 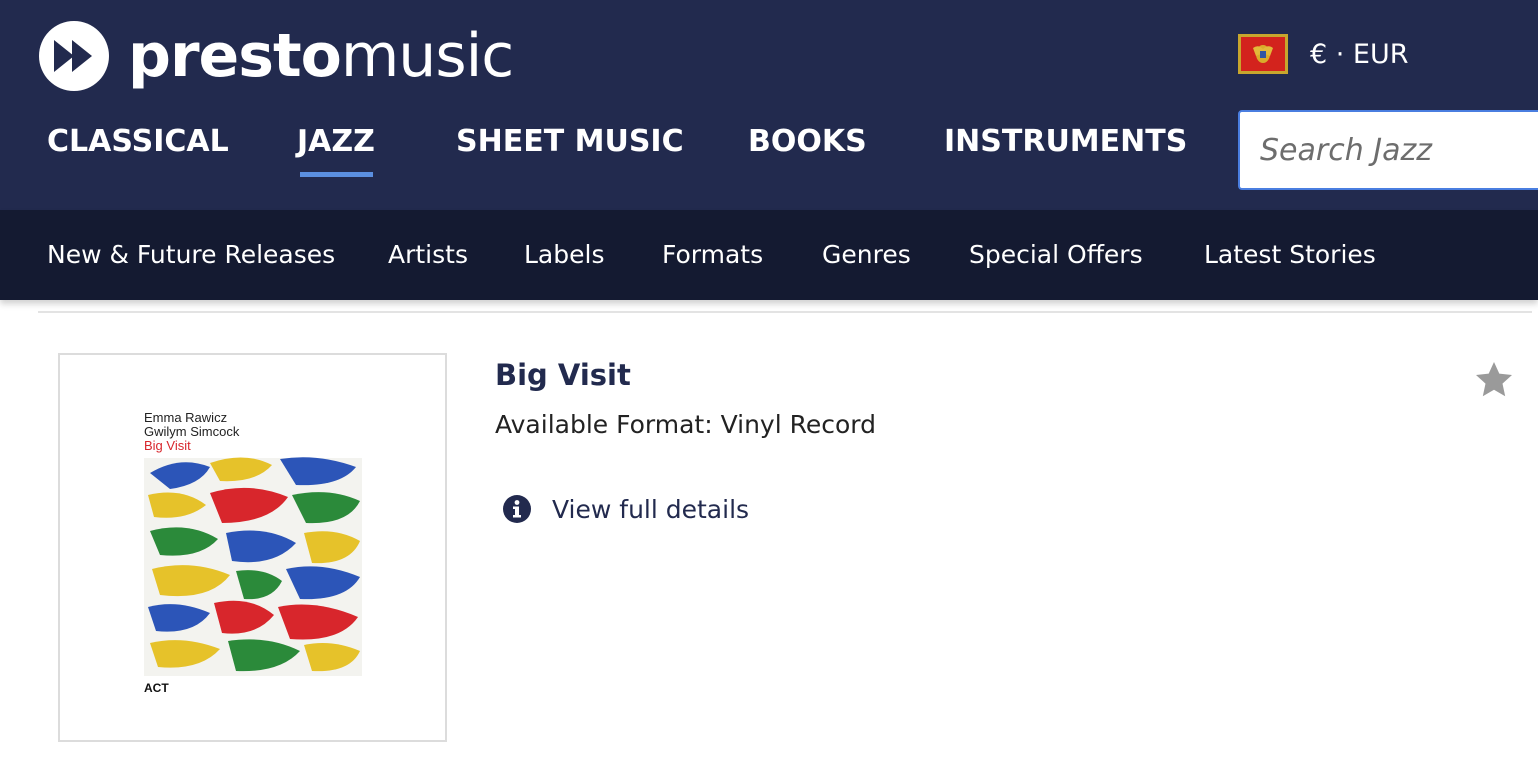 What do you see at coordinates (807, 141) in the screenshot?
I see `main-nav-books: BOOKS` at bounding box center [807, 141].